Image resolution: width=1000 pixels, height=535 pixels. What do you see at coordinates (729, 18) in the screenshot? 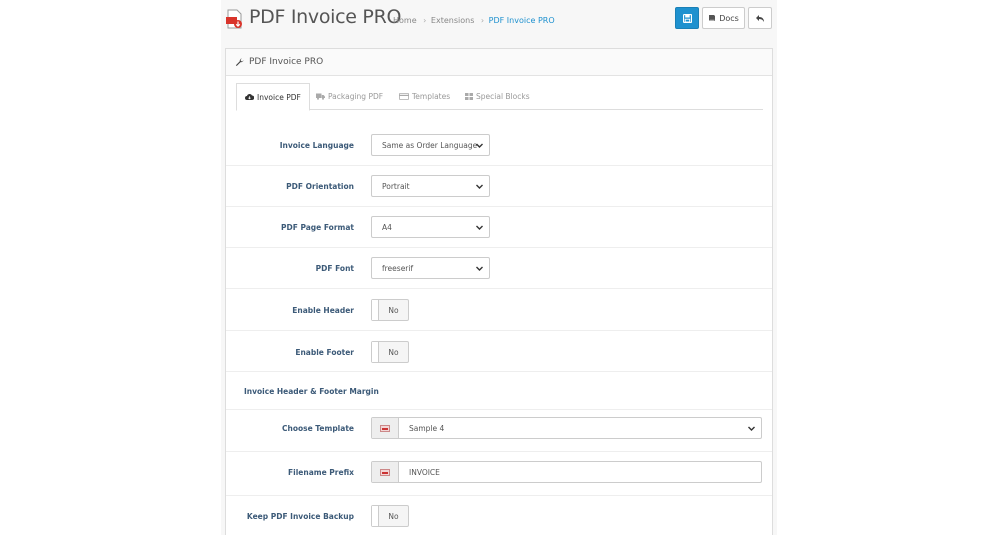
I see `docs-button-label: Docs` at bounding box center [729, 18].